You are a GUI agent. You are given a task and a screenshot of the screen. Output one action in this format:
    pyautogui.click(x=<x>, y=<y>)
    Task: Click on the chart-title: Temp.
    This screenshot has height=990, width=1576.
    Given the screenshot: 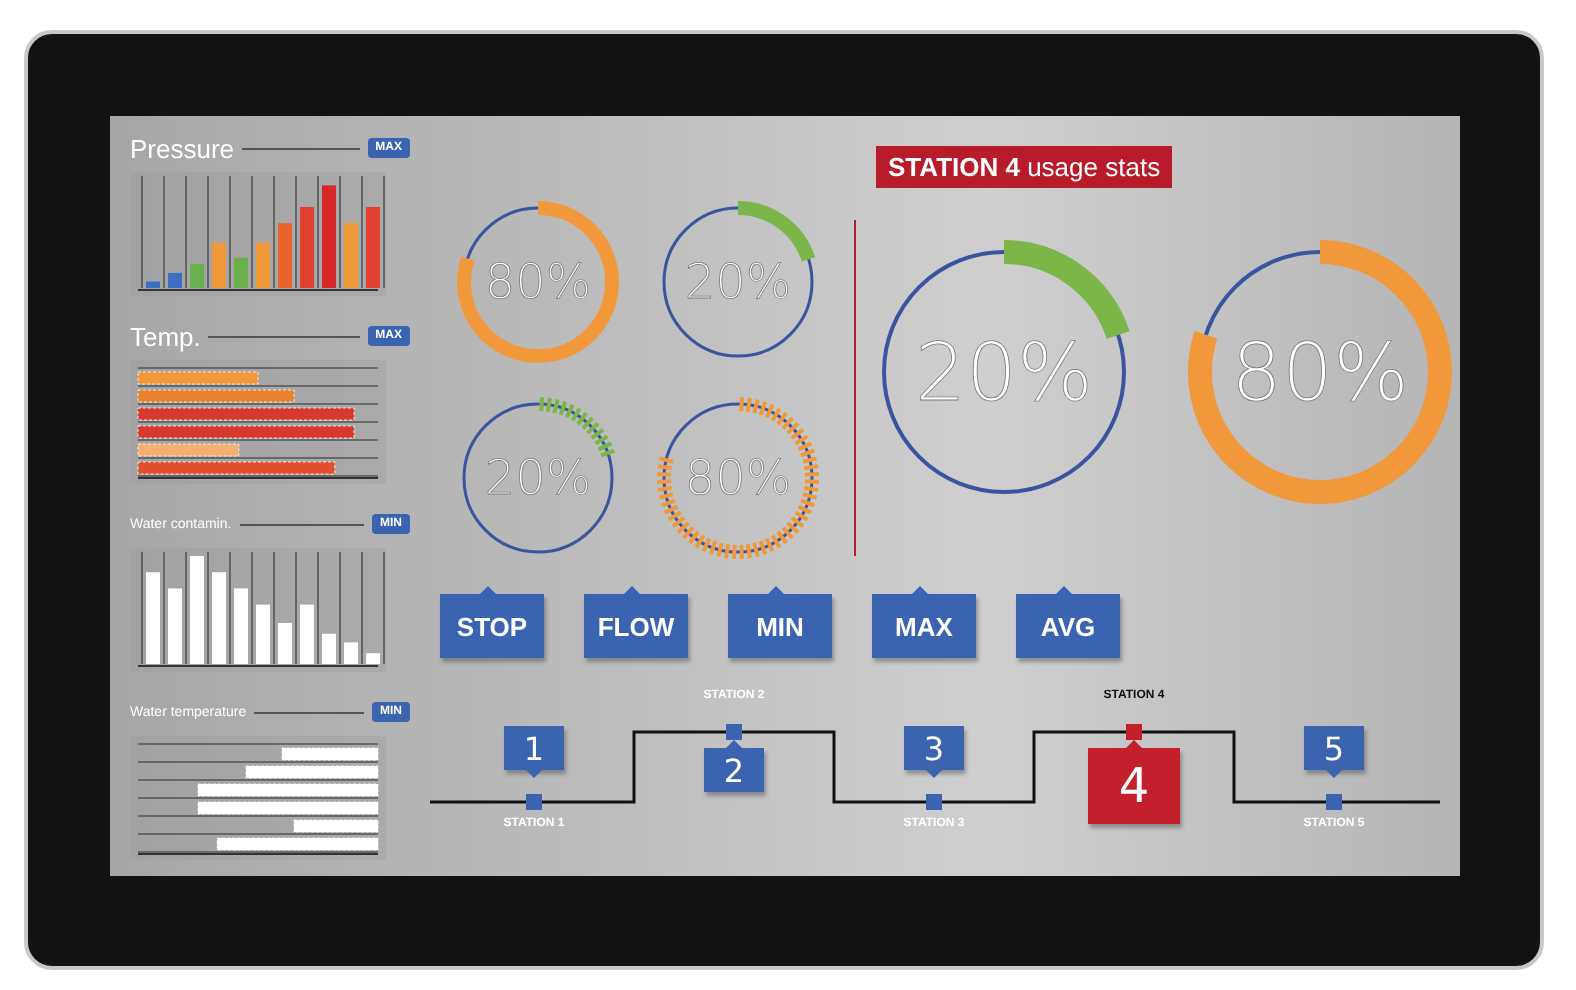 What is the action you would take?
    pyautogui.click(x=165, y=336)
    